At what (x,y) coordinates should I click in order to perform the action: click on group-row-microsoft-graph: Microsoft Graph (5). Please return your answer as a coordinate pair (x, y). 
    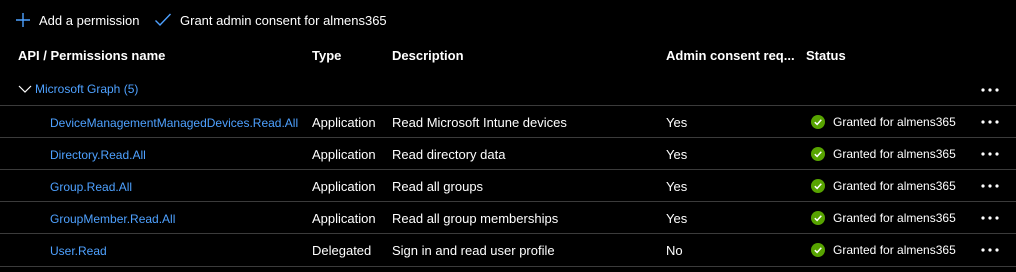
    Looking at the image, I should click on (508, 90).